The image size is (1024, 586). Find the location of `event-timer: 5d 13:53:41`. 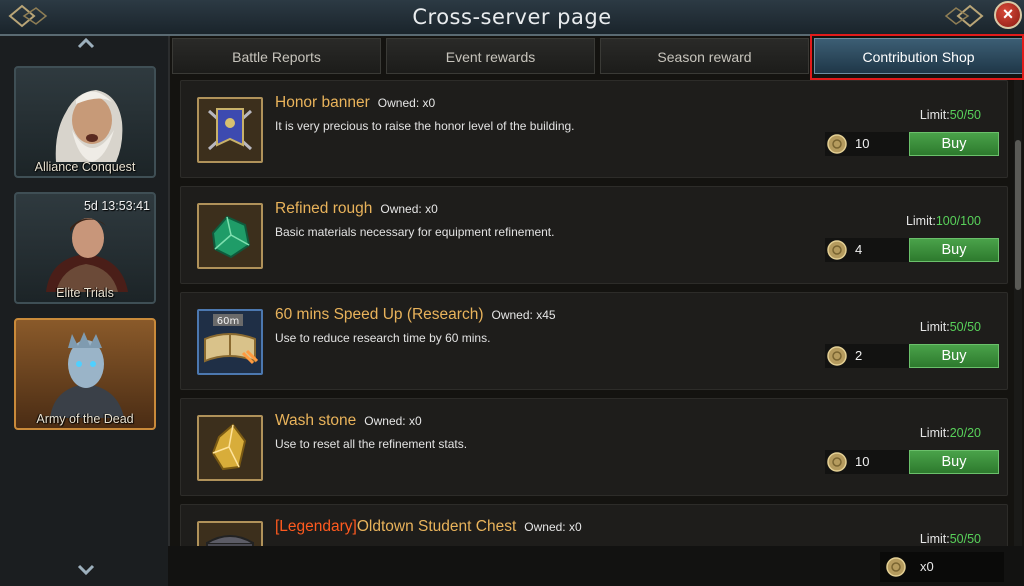

event-timer: 5d 13:53:41 is located at coordinates (116, 206).